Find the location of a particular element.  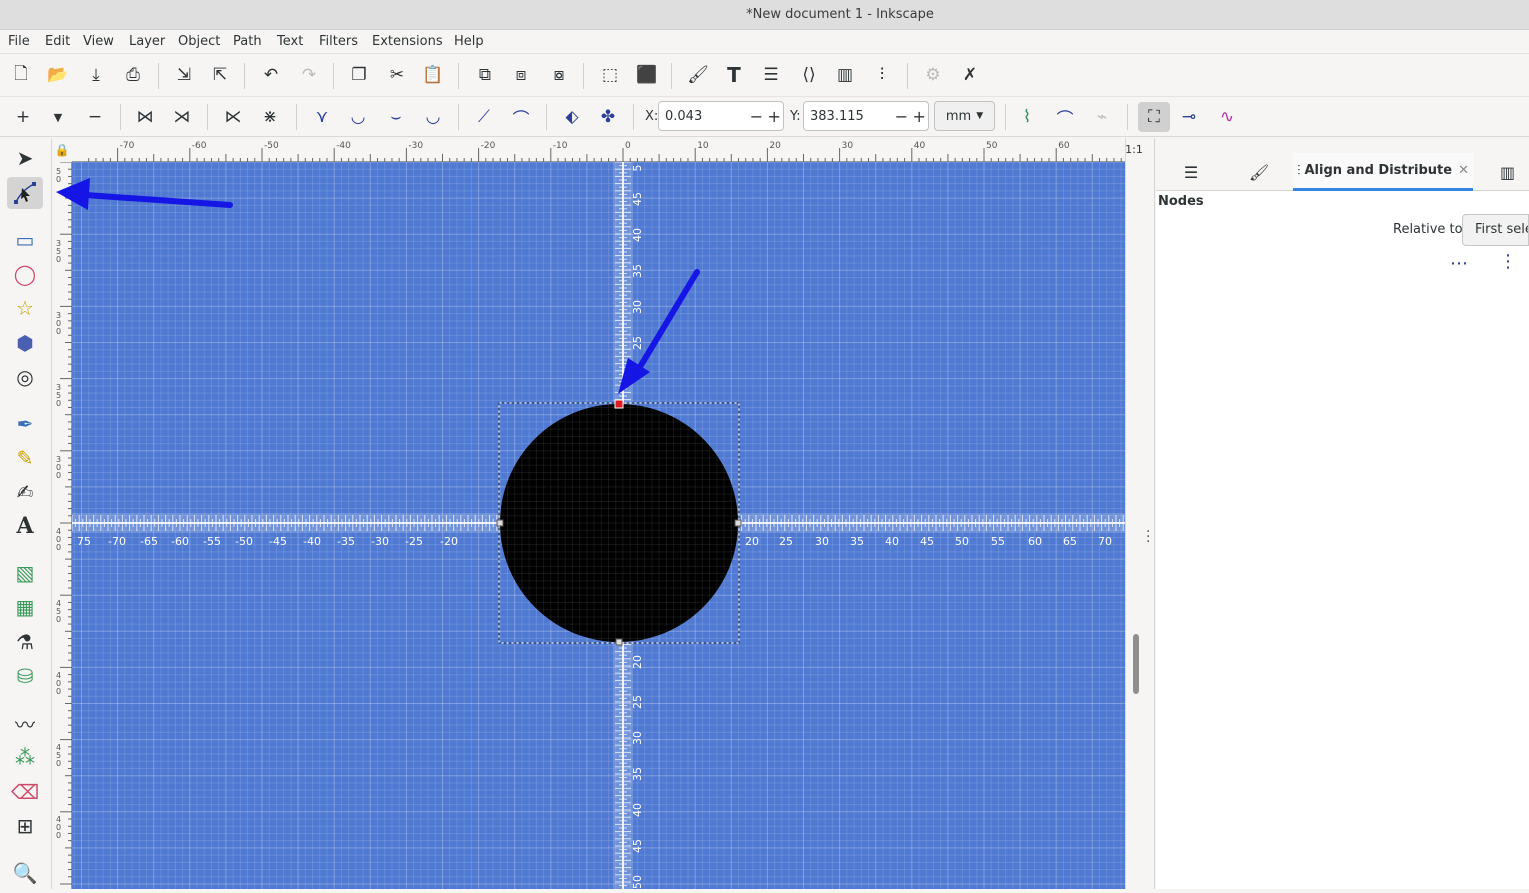

menu-help: Help is located at coordinates (469, 41).